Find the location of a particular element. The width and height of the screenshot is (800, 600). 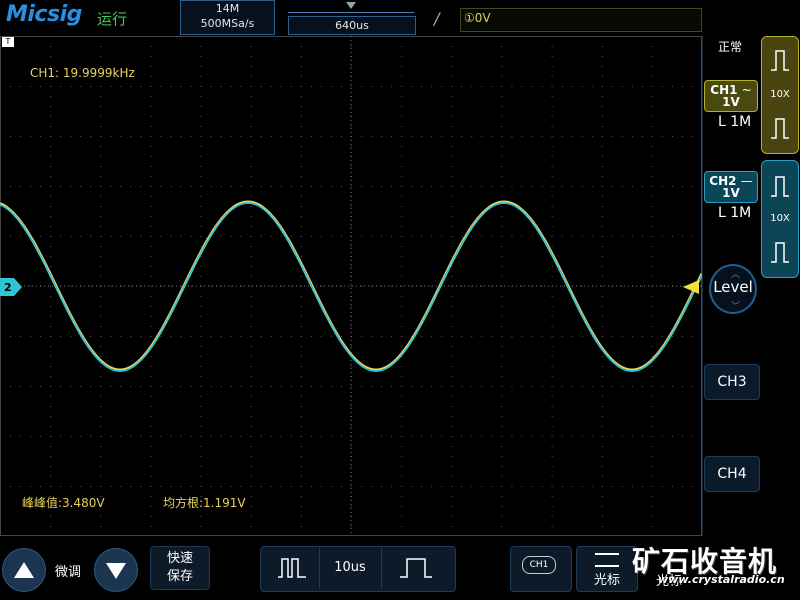

trigger-level-text: ①0V is located at coordinates (477, 18).